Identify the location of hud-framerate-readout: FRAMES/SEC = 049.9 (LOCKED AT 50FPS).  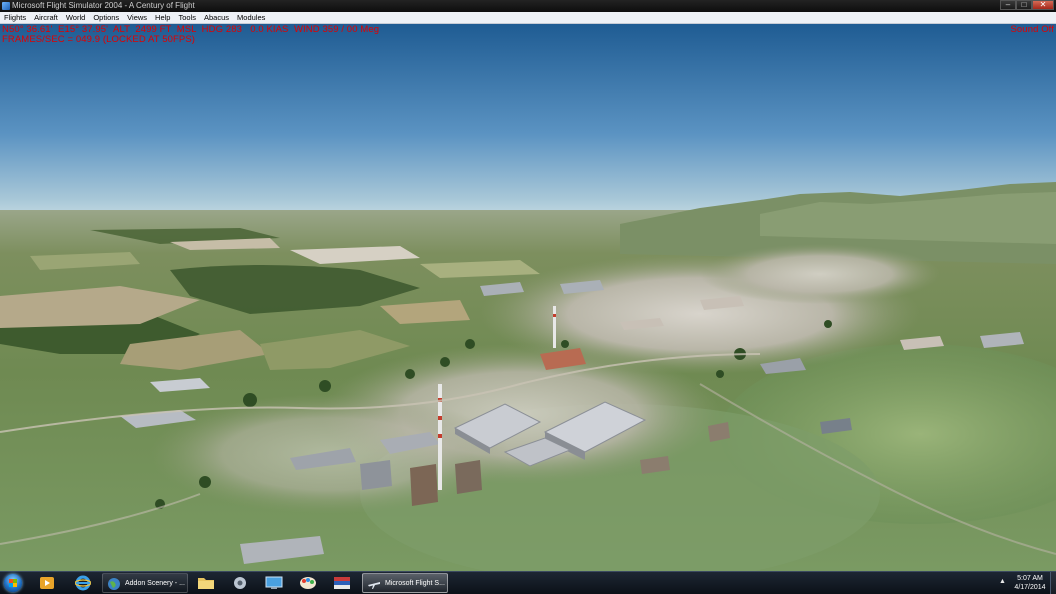
(99, 39).